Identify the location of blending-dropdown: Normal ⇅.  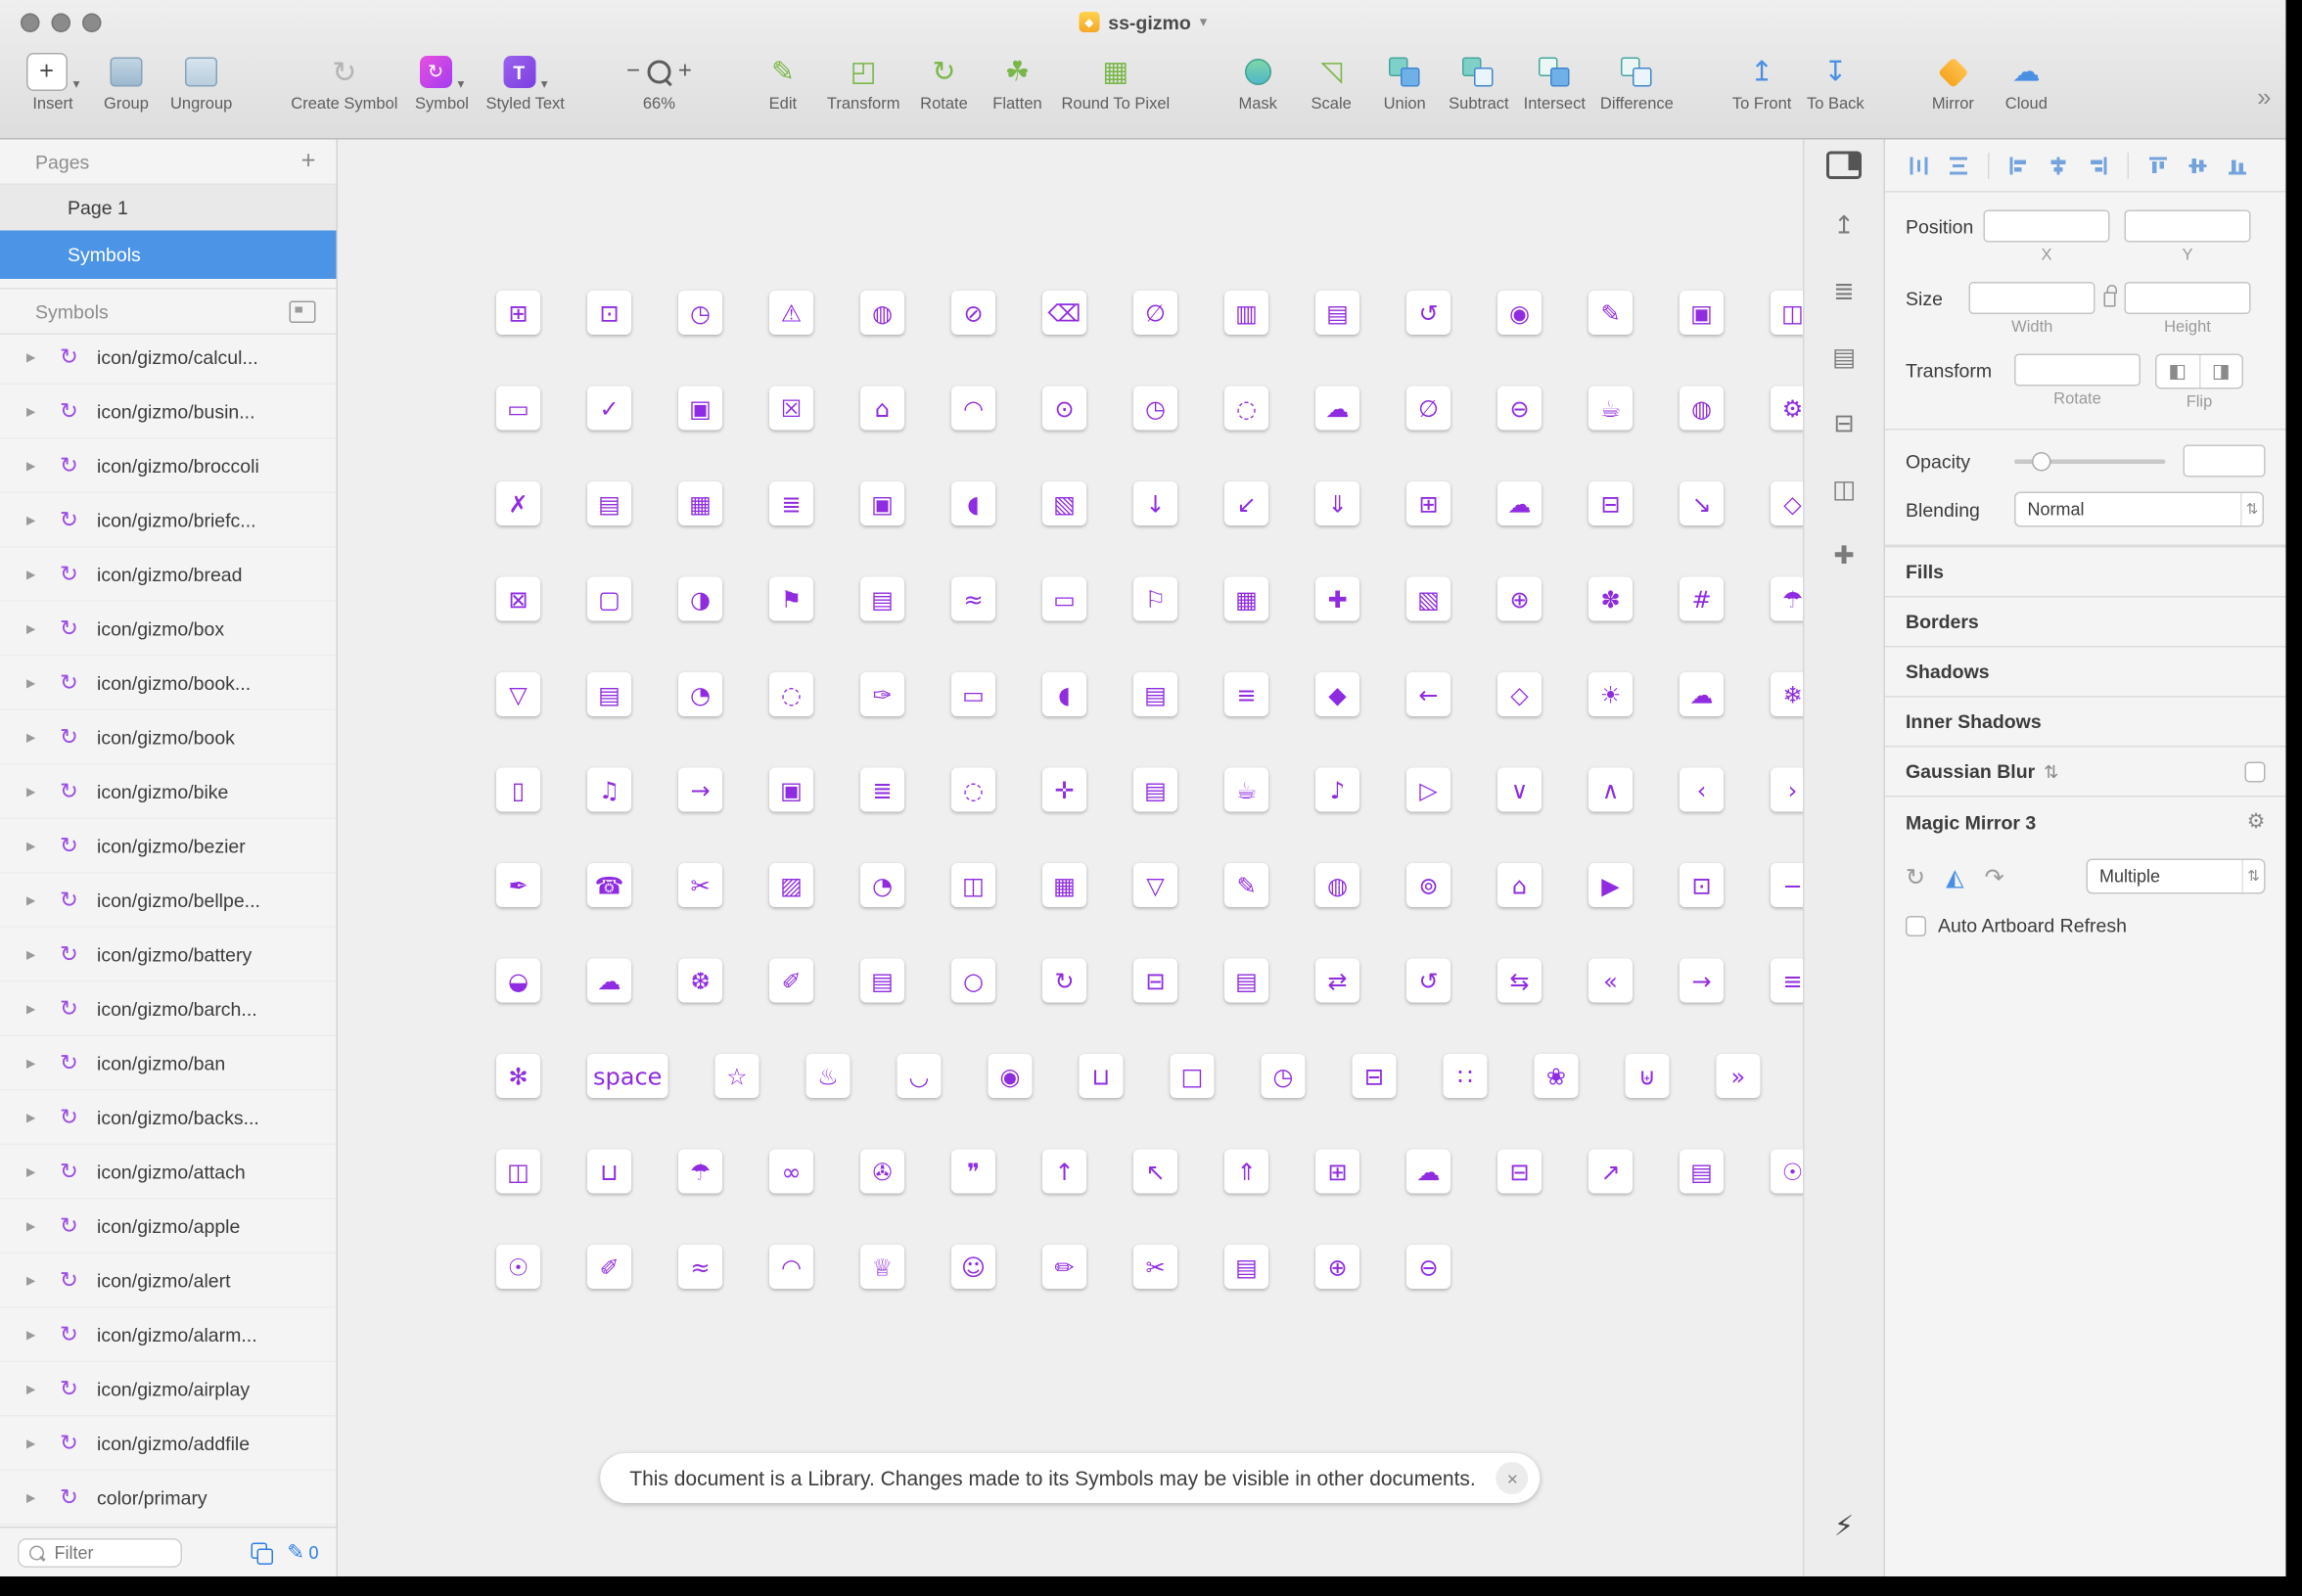
(2139, 509).